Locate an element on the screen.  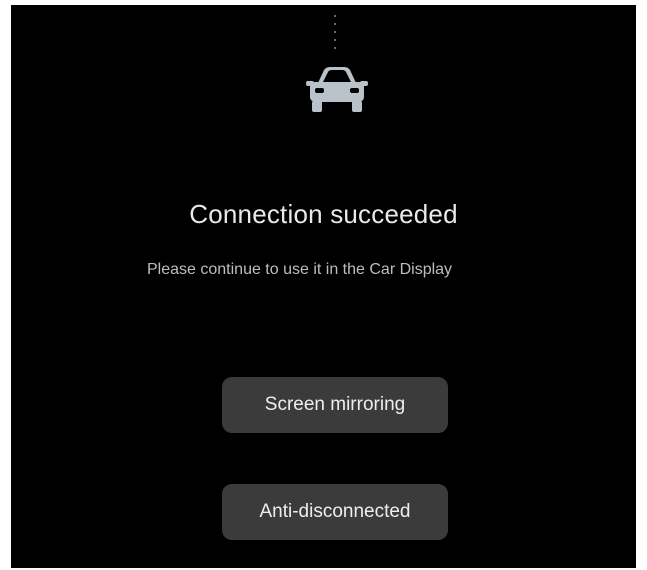
connector-dots is located at coordinates (335, 35).